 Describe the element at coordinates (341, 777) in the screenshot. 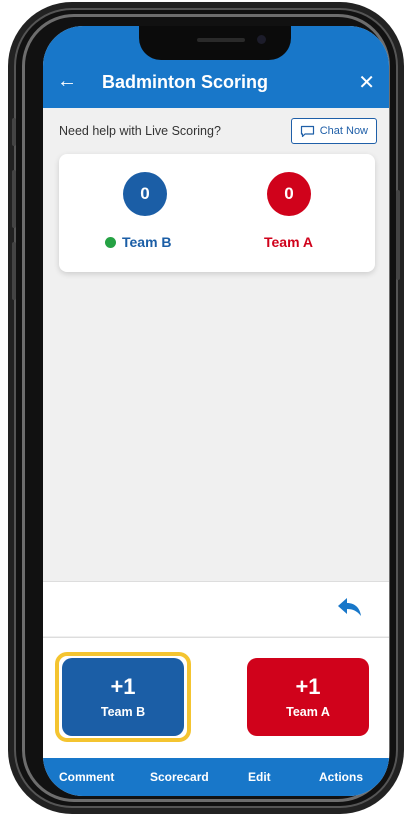

I see `nav-actions: Actions` at that location.